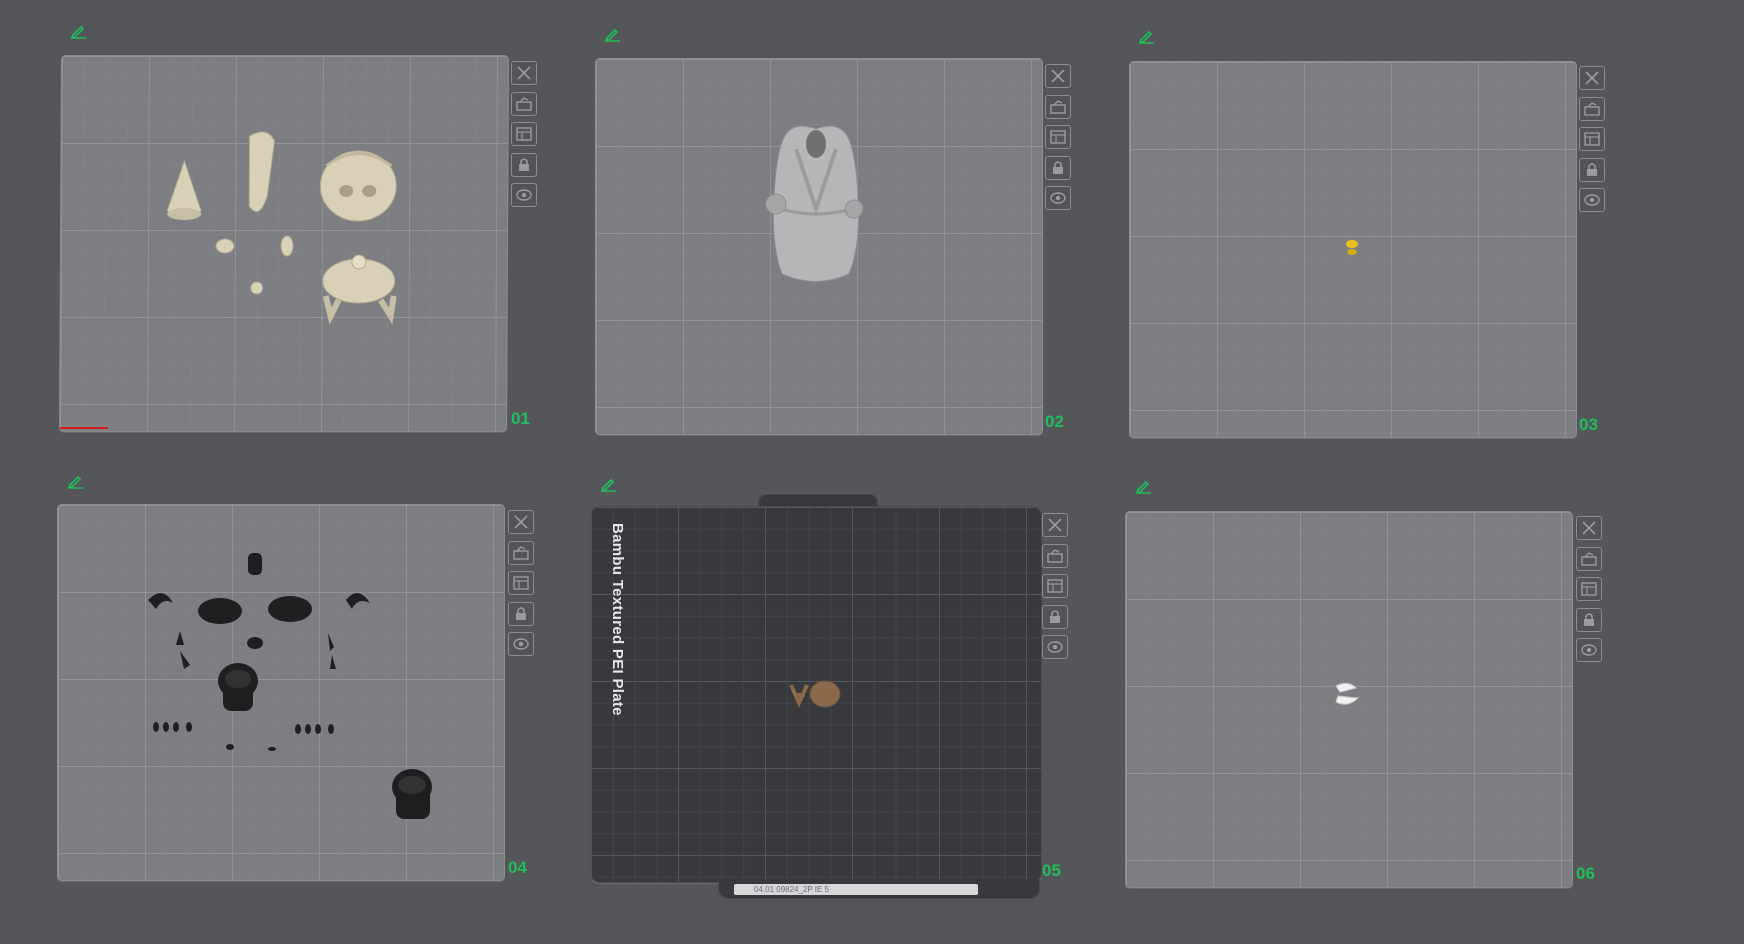 This screenshot has height=944, width=1744. What do you see at coordinates (1054, 421) in the screenshot?
I see `plate-number-02: 02` at bounding box center [1054, 421].